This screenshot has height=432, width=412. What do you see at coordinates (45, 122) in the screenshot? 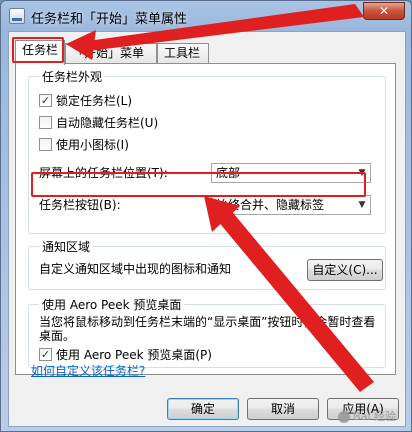
I see `autohide-check-box` at bounding box center [45, 122].